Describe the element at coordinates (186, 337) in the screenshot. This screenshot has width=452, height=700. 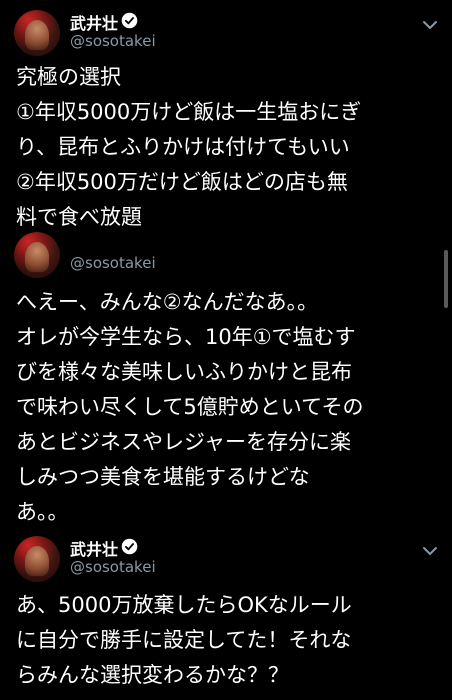
I see `tweet-line: オレが今学生なら、10年①で塩むす` at that location.